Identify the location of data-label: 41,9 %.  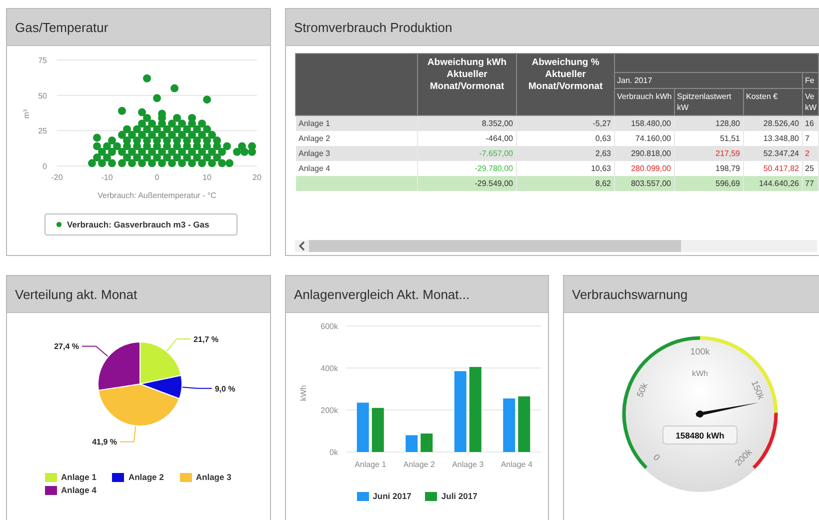
(104, 442).